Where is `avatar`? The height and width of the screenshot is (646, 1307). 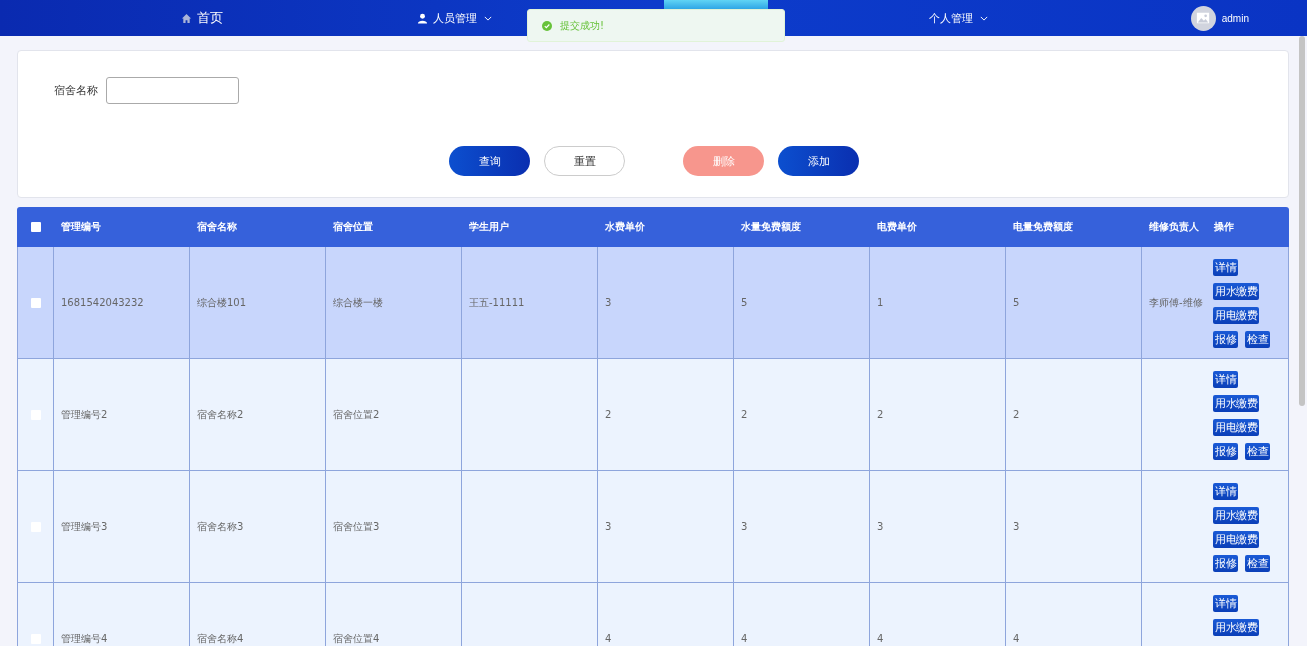 avatar is located at coordinates (1203, 18).